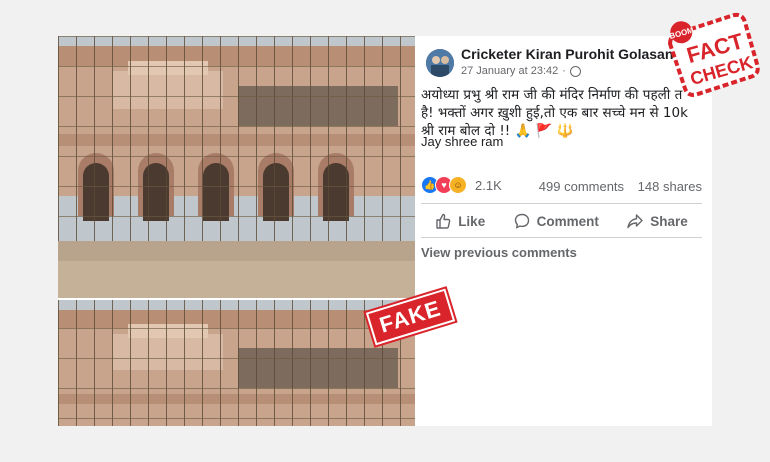  What do you see at coordinates (499, 252) in the screenshot?
I see `view-previous-comments-link: View previous comments` at bounding box center [499, 252].